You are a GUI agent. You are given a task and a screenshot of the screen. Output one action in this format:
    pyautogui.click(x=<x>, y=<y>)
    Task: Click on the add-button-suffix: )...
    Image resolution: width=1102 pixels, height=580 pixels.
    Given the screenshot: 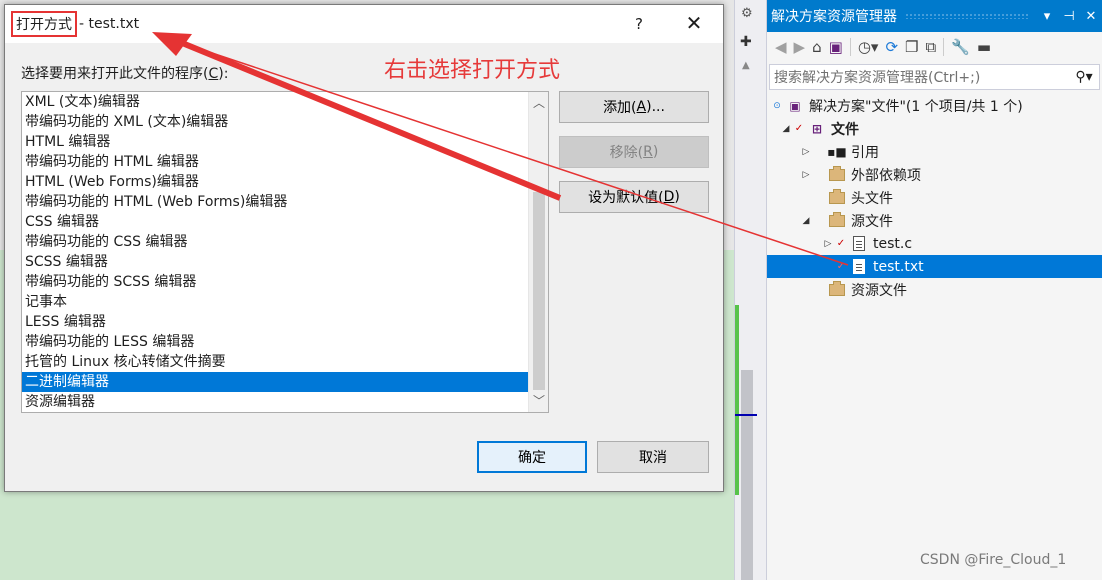 What is the action you would take?
    pyautogui.click(x=655, y=107)
    